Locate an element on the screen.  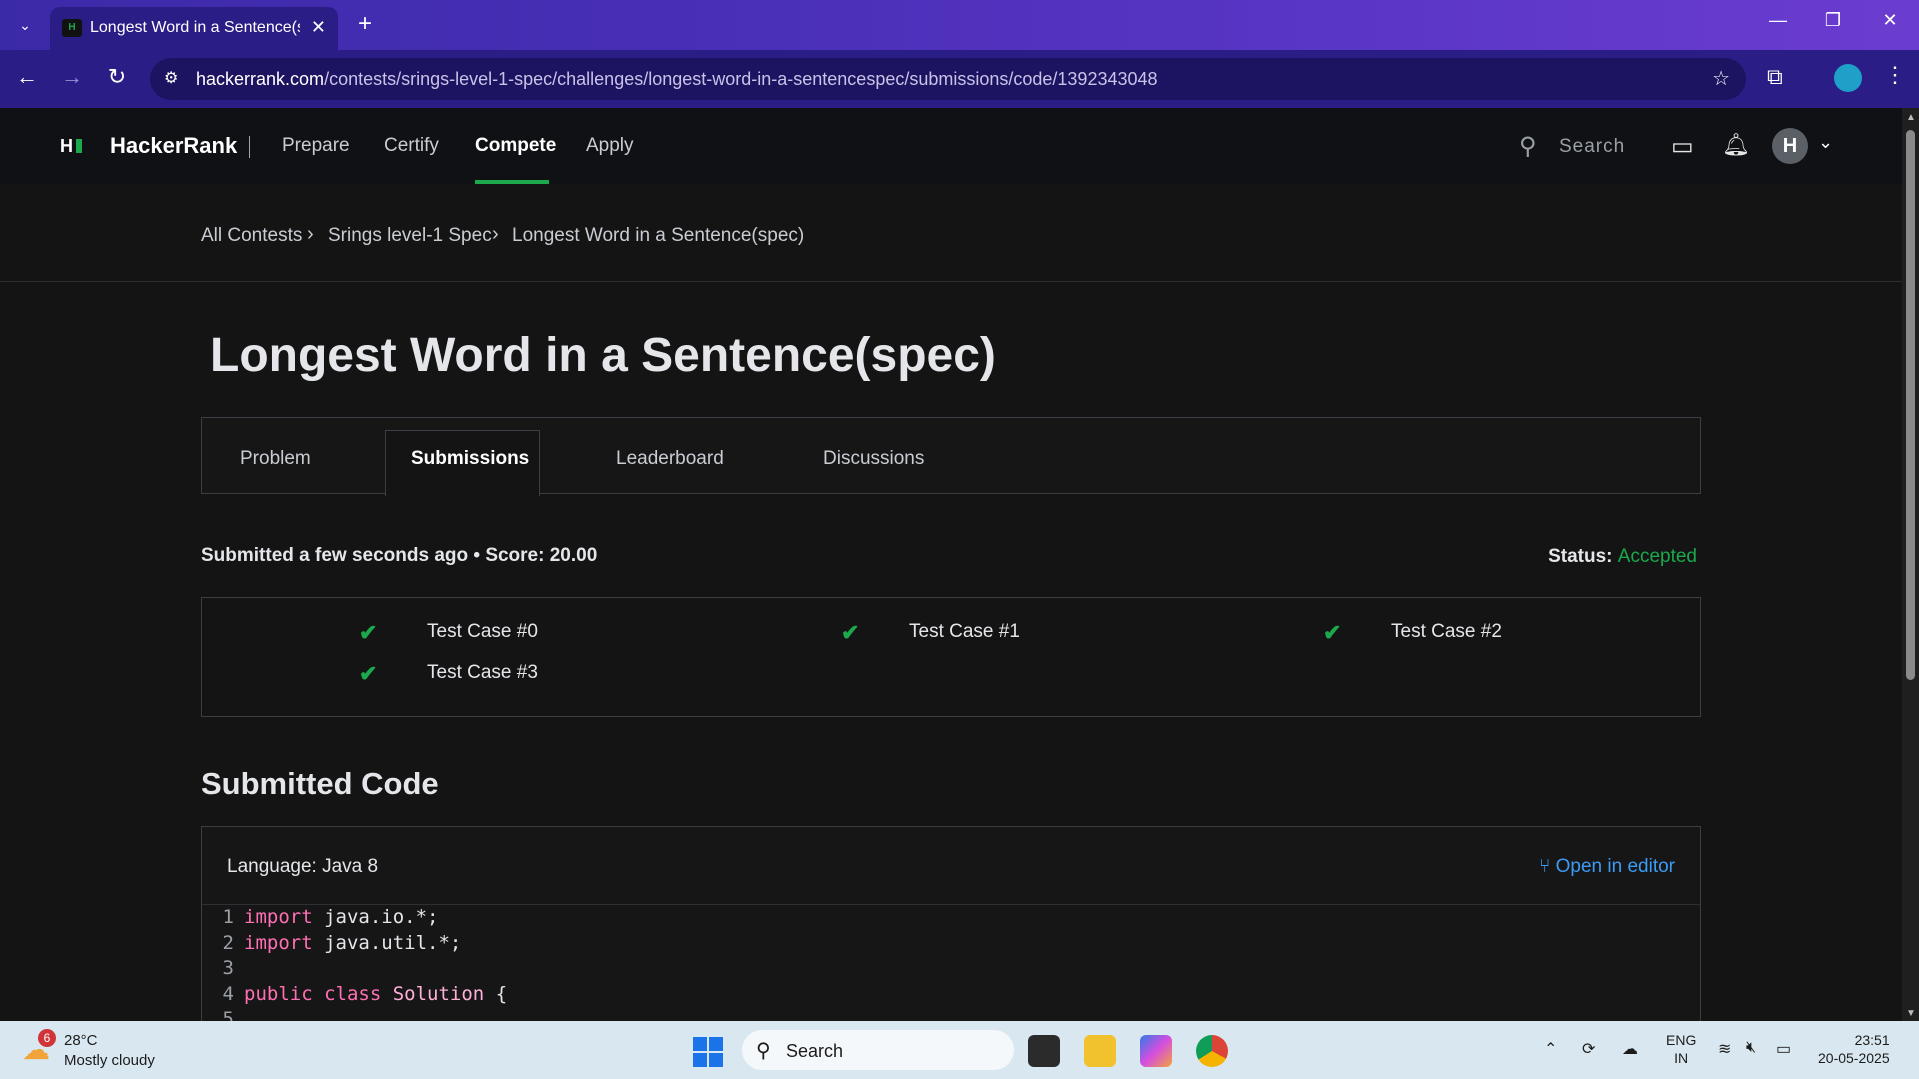
code-text: { is located at coordinates (496, 993).